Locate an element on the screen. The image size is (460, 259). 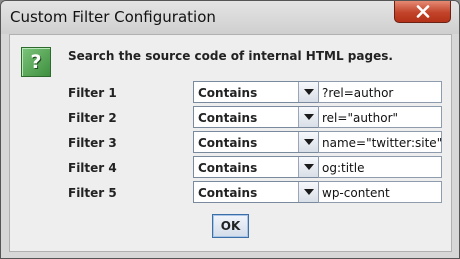
filter-3-operator-select: Contains is located at coordinates (256, 142).